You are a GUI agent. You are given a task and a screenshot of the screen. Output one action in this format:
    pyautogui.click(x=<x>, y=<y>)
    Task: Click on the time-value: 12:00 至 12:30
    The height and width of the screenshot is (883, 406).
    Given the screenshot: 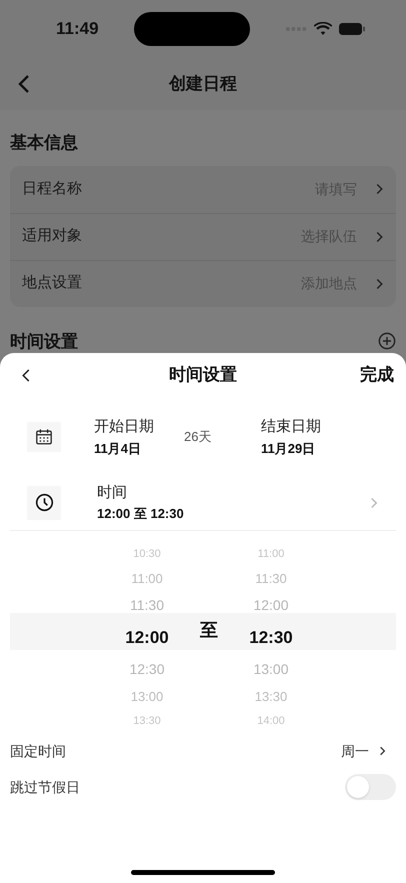 What is the action you would take?
    pyautogui.click(x=140, y=514)
    